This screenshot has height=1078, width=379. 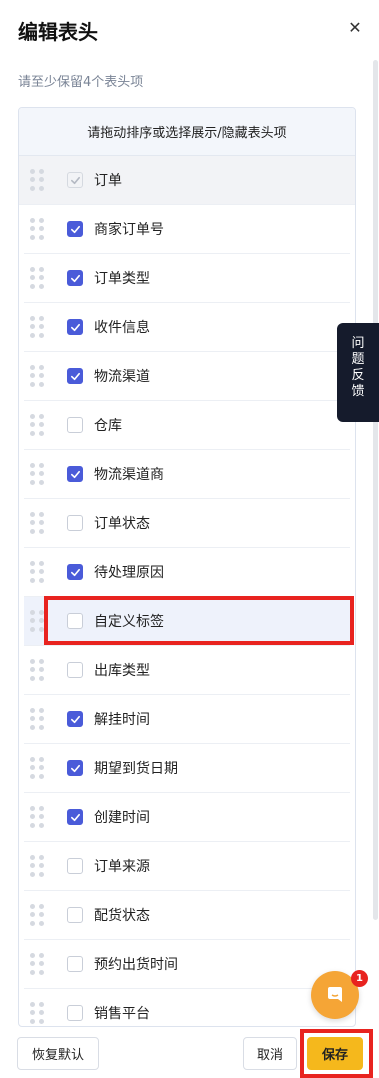 What do you see at coordinates (187, 572) in the screenshot?
I see `column-row: 待处理原因` at bounding box center [187, 572].